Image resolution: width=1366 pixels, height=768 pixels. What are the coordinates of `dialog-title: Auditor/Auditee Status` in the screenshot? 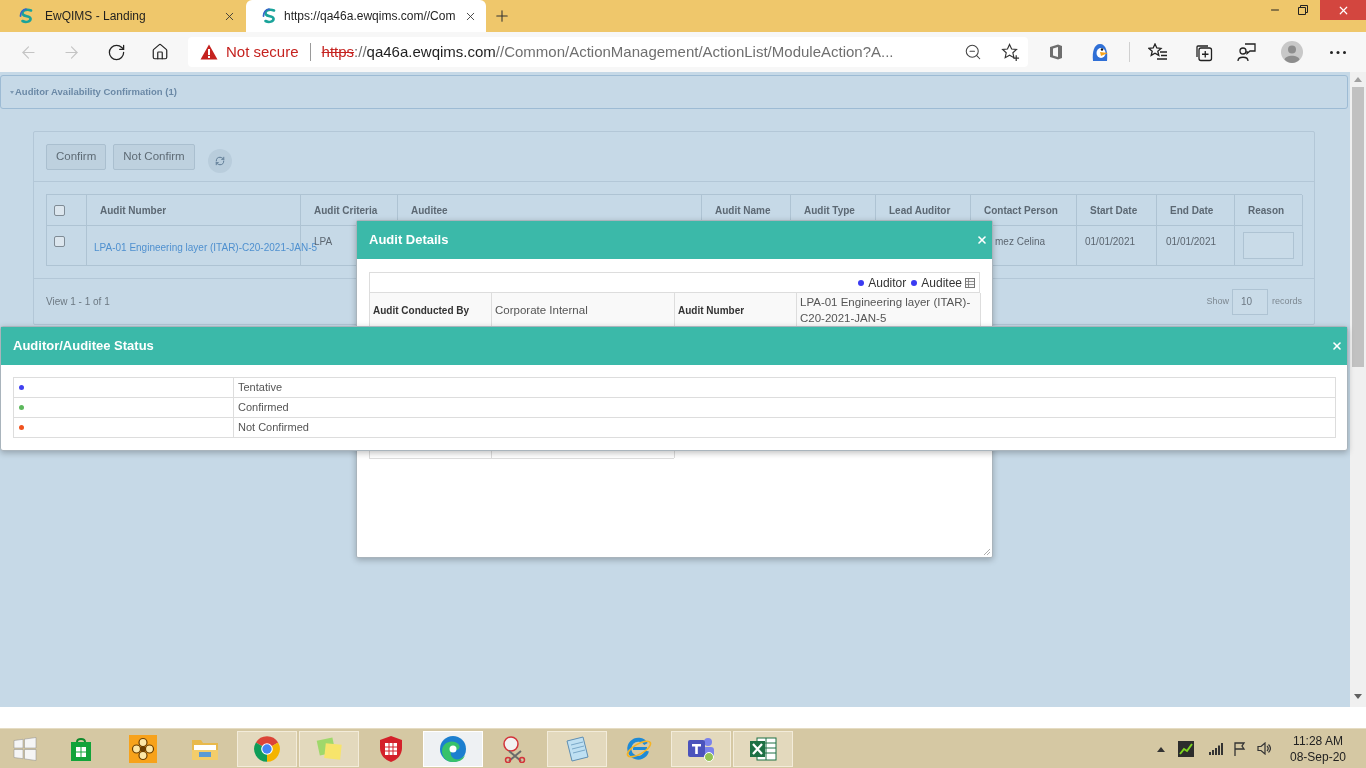 It's located at (83, 346).